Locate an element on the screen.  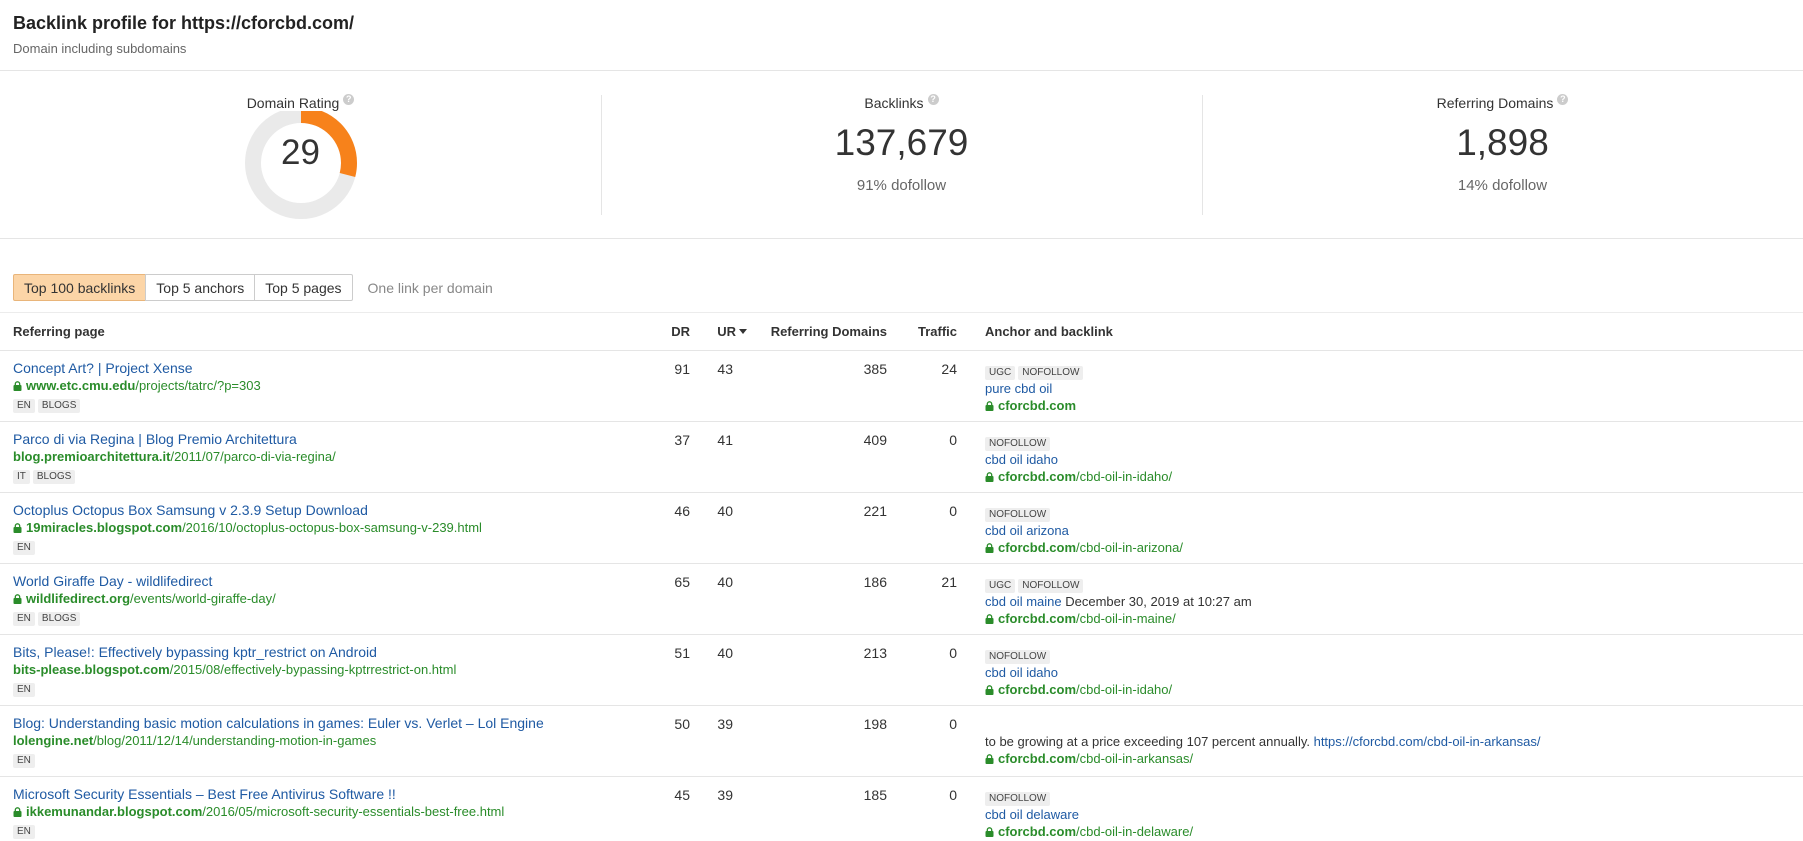
anchor-link: cbd oil arizona is located at coordinates (1027, 530).